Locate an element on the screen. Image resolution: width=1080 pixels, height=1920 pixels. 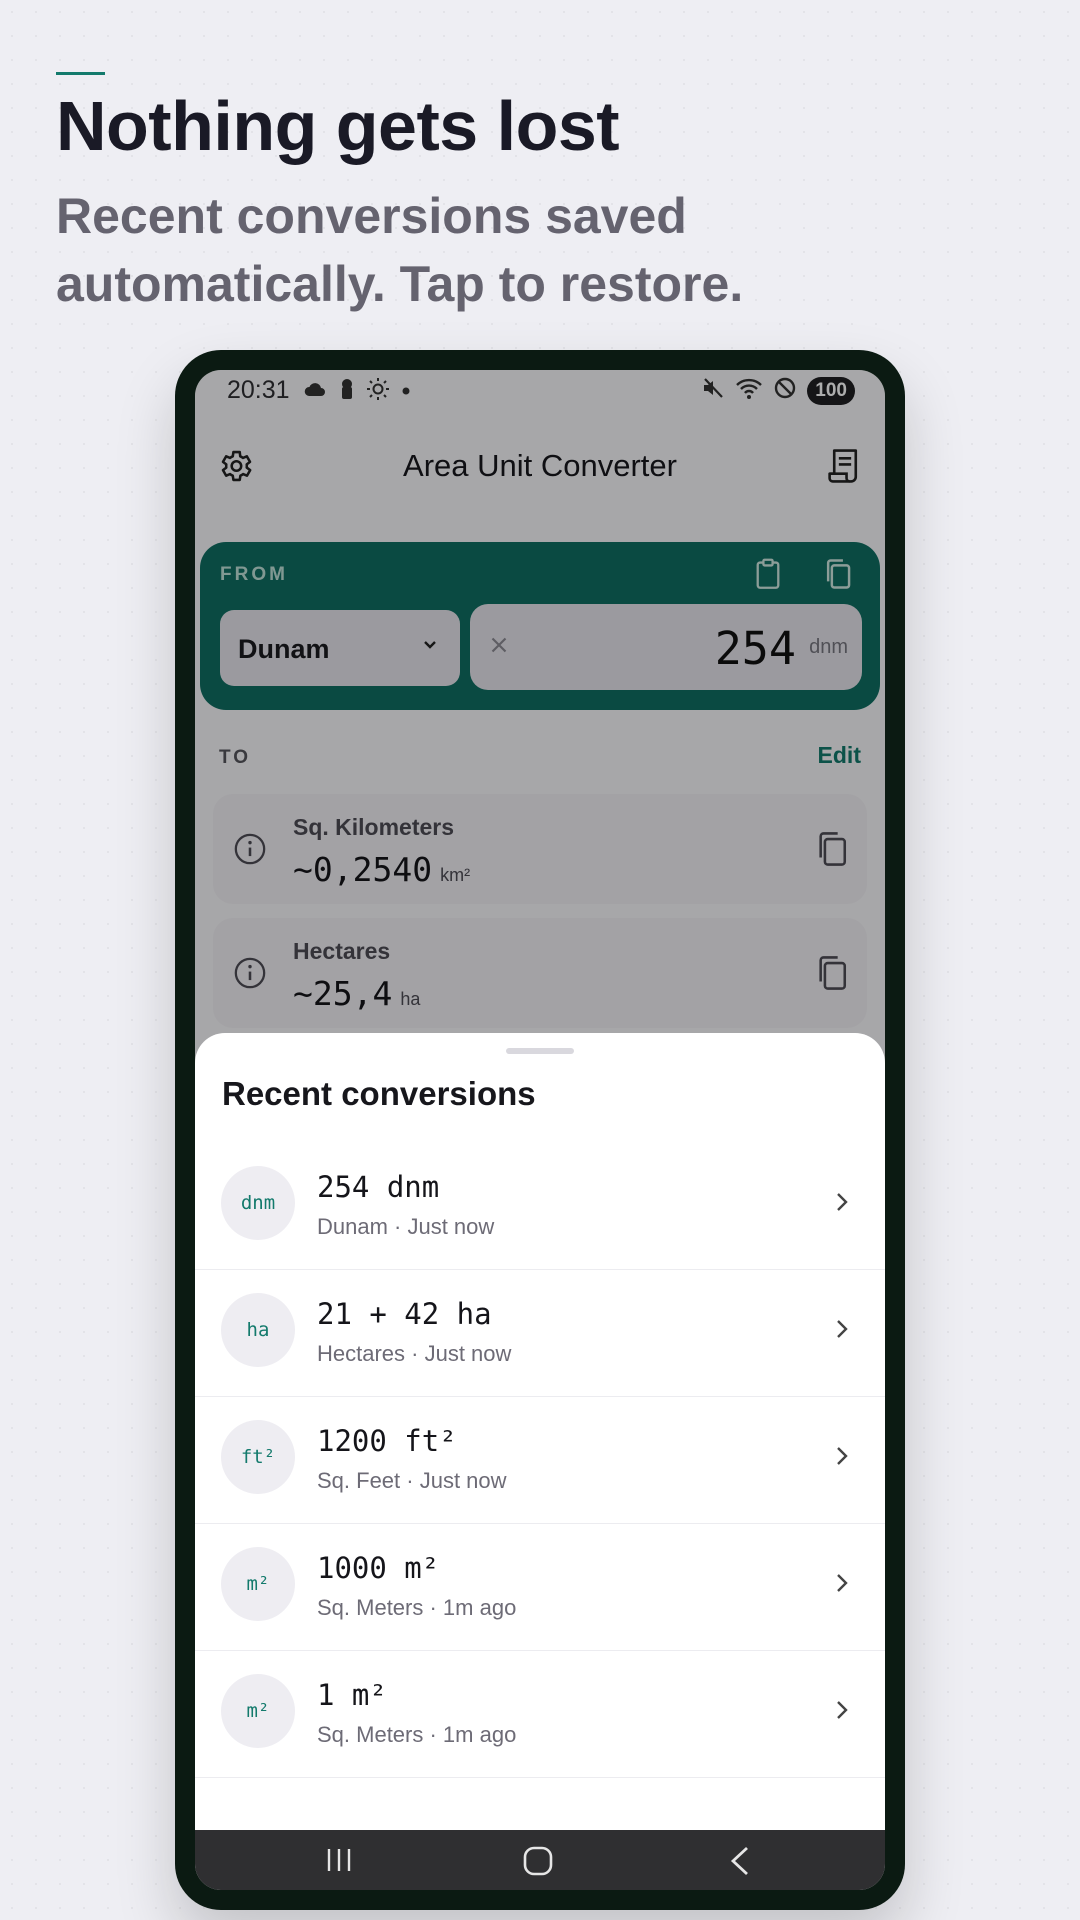
recent-item: m² 1000 m² Sq. Meters · 1m ago is located at coordinates (540, 1587).